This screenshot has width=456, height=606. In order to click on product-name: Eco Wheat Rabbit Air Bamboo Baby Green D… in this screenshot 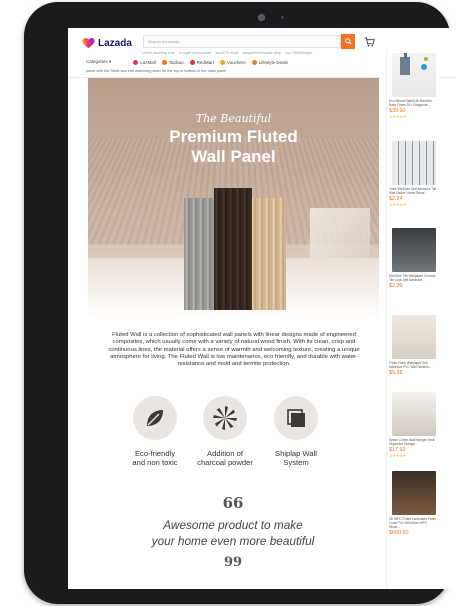, I will do `click(413, 103)`.